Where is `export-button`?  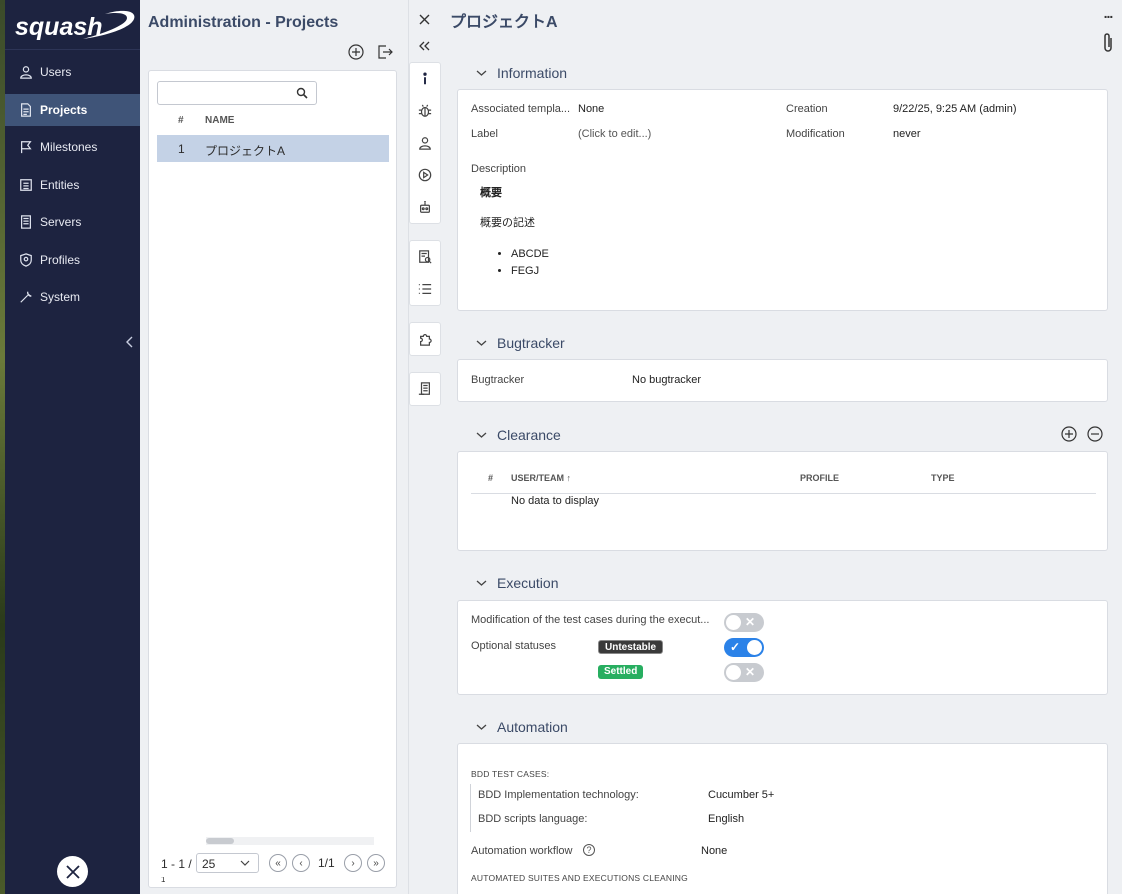
export-button is located at coordinates (385, 52).